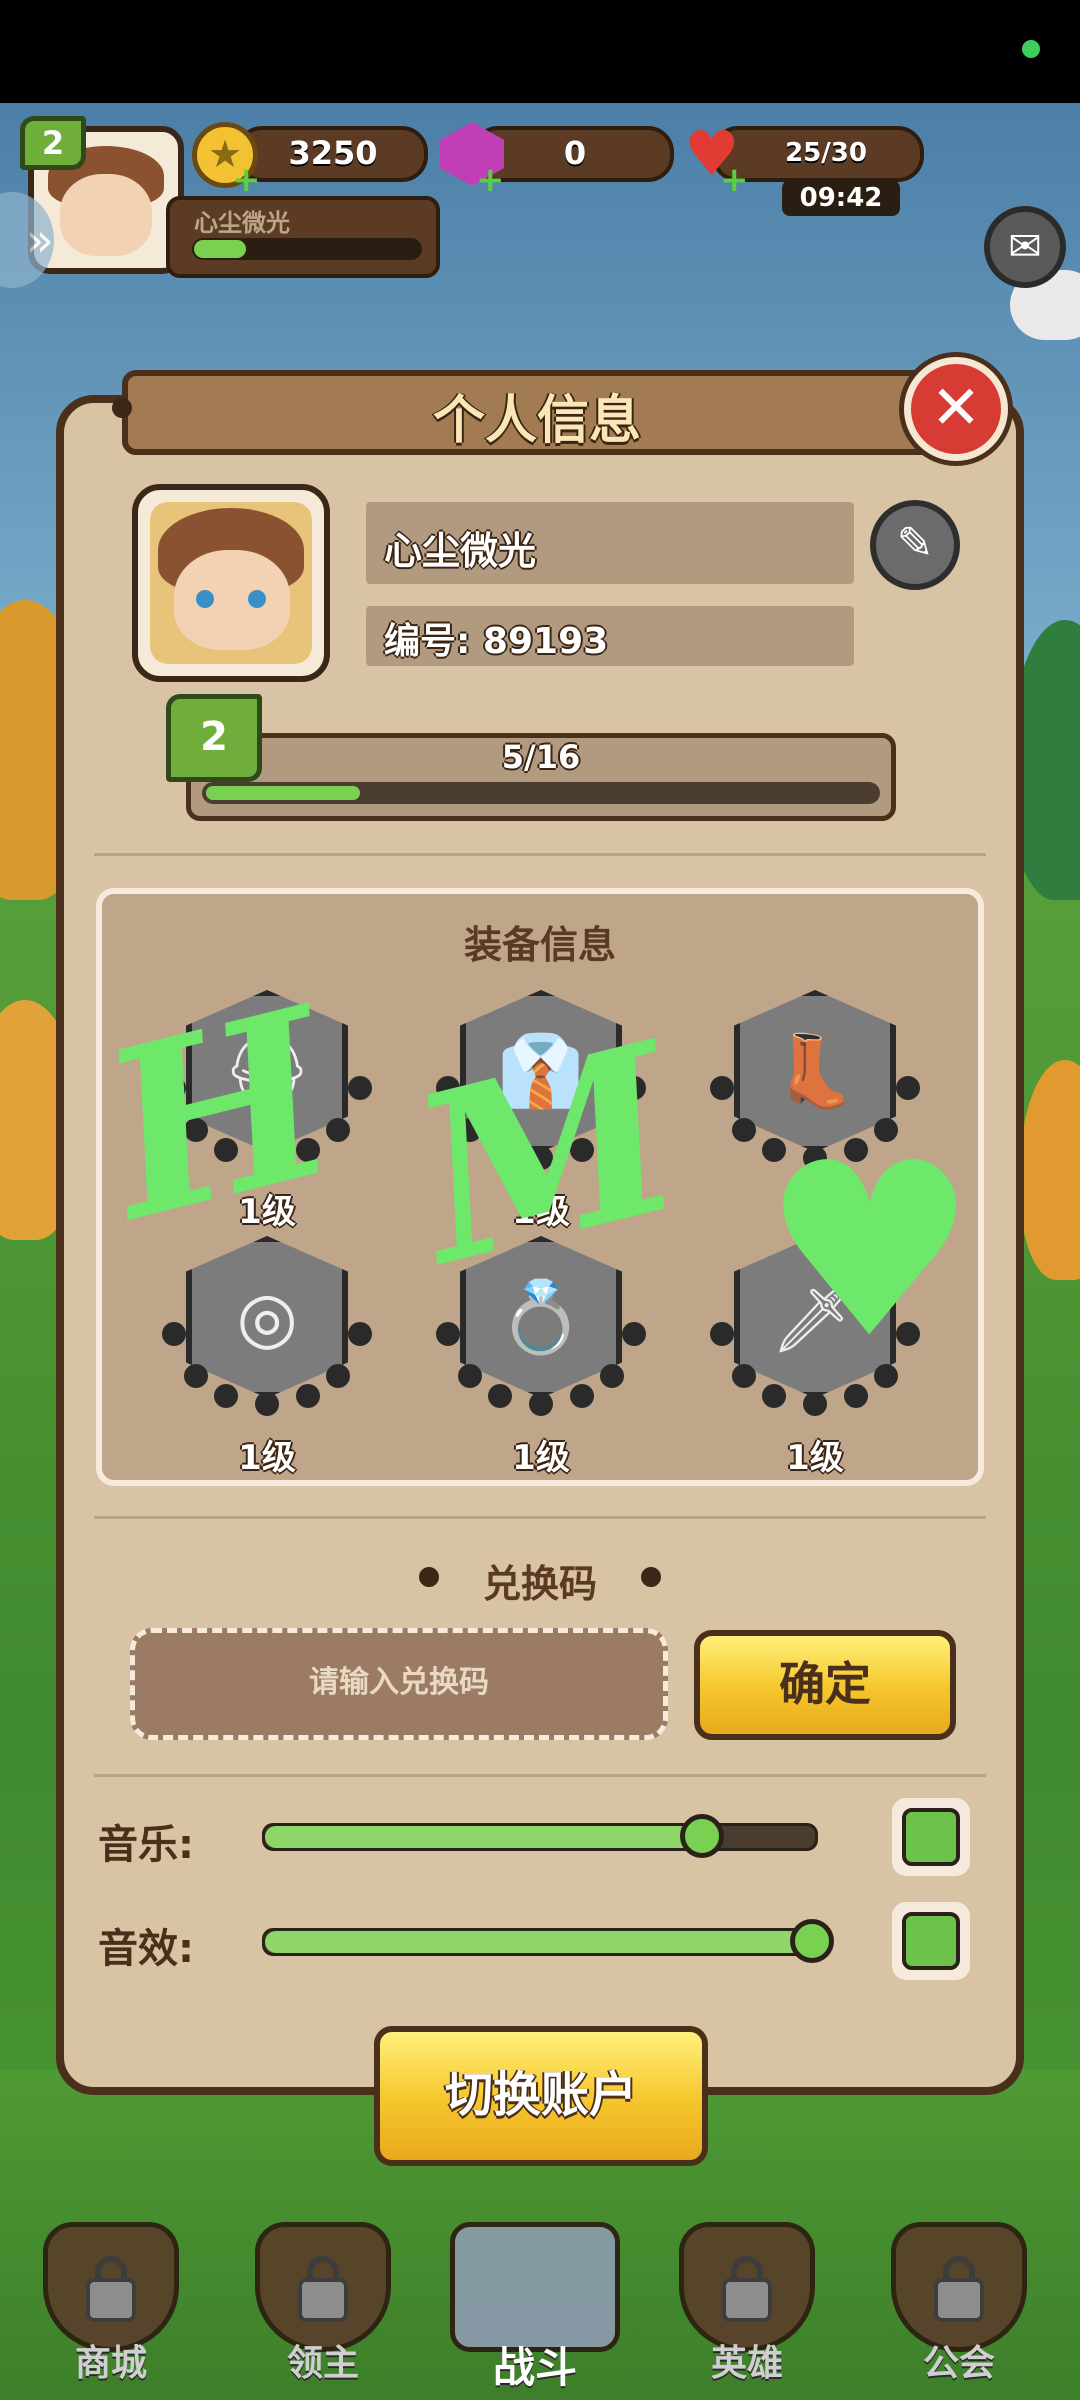  I want to click on nav-item: 商城, so click(111, 2300).